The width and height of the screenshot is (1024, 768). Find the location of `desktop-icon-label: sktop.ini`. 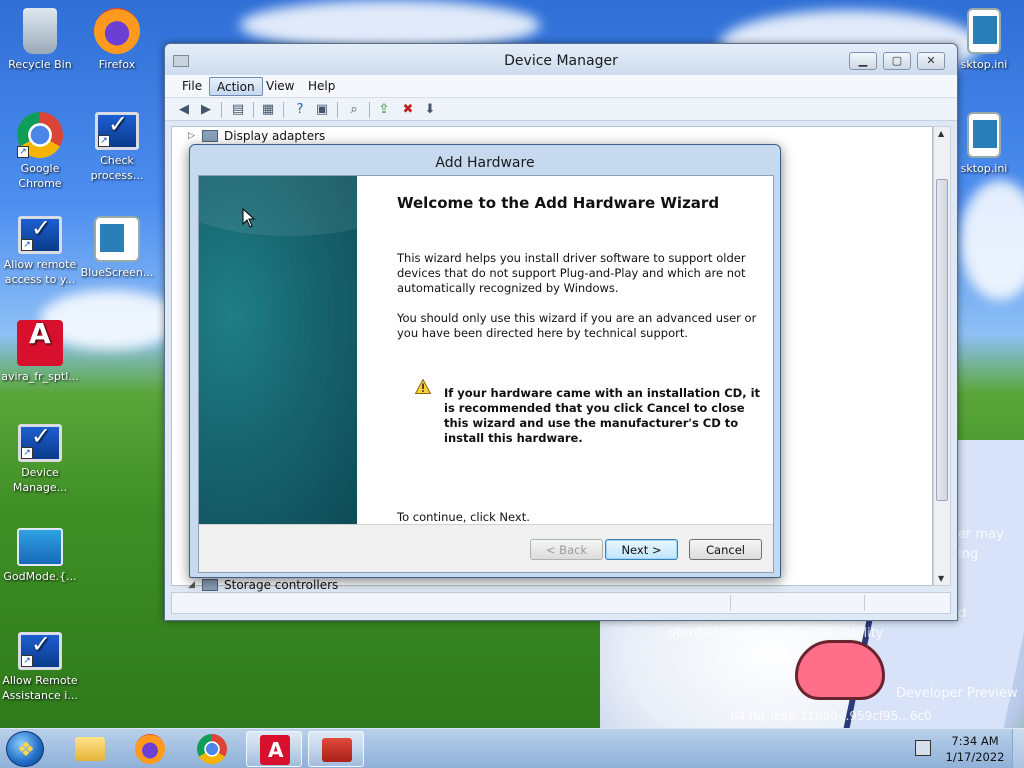

desktop-icon-label: sktop.ini is located at coordinates (984, 168).